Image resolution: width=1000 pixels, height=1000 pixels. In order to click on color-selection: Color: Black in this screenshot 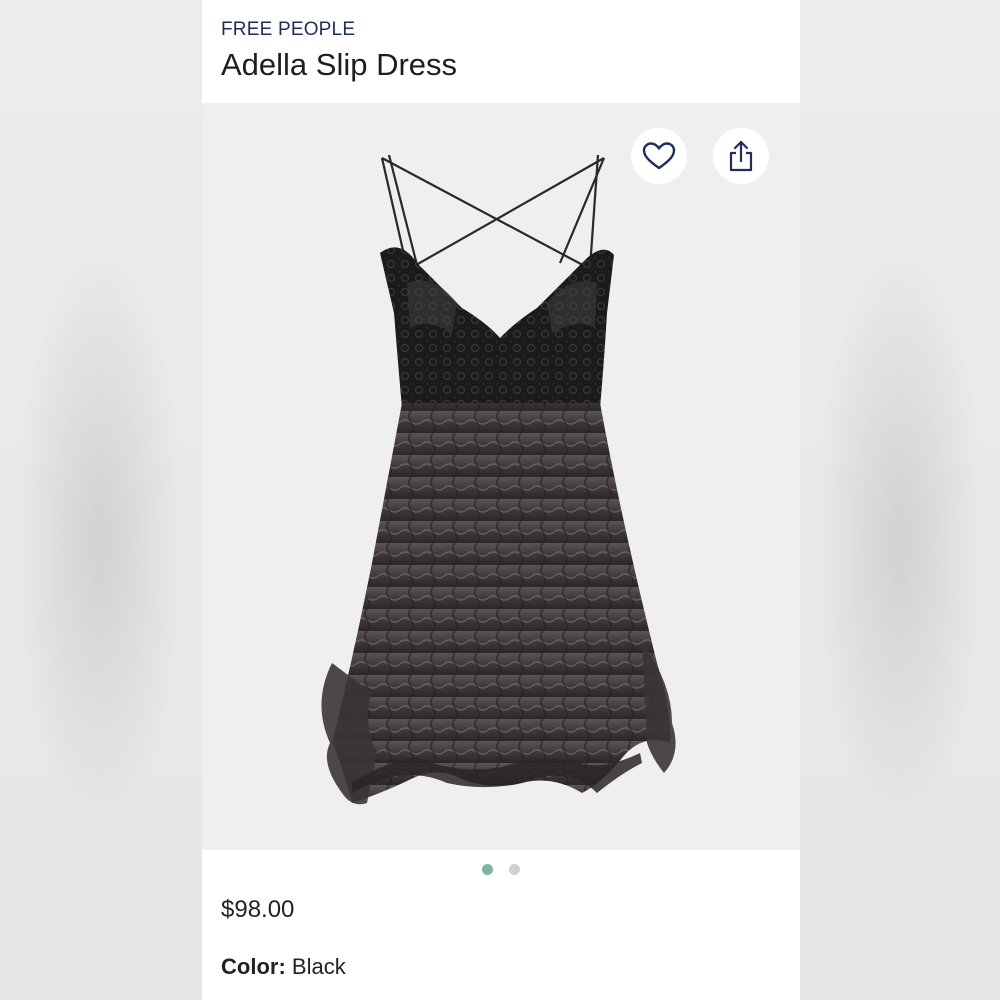, I will do `click(283, 967)`.